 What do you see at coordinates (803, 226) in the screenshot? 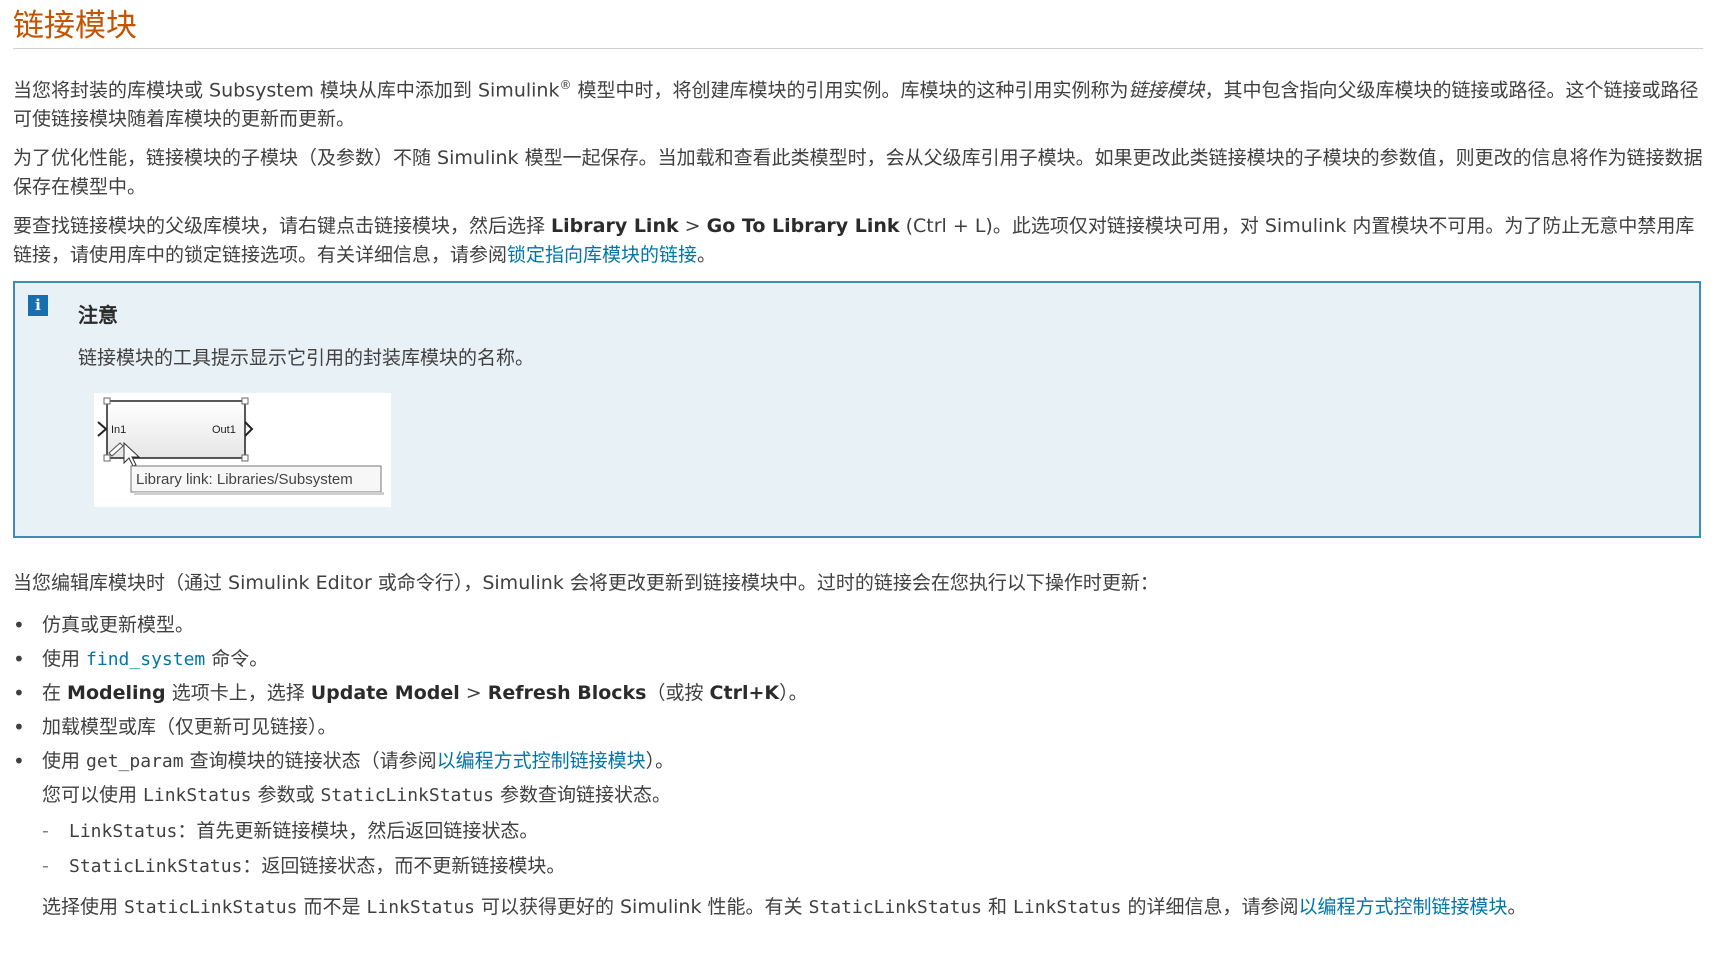
I see `menu-go-to-library-link: Go To Library Link` at bounding box center [803, 226].